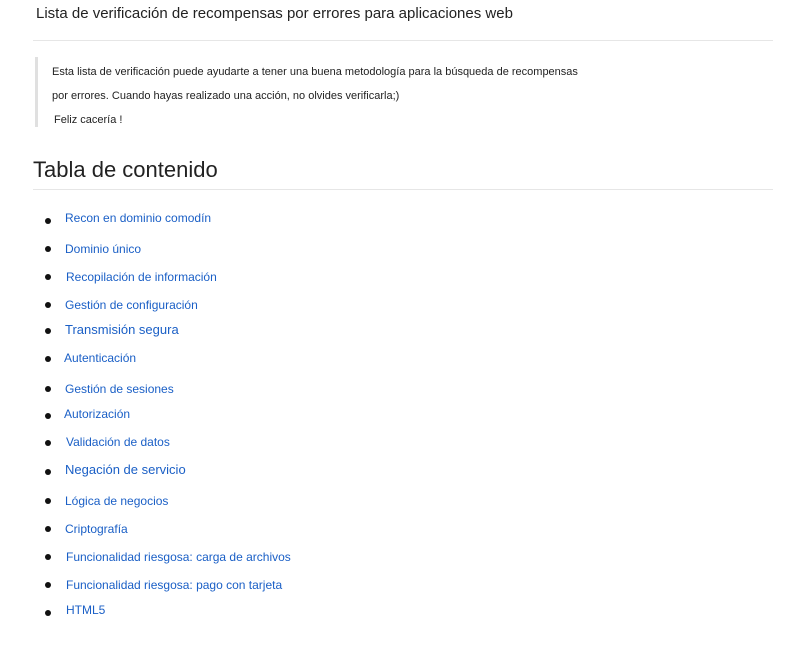 The height and width of the screenshot is (654, 805). I want to click on toc-item-config-management: Gestión de configuración, so click(245, 305).